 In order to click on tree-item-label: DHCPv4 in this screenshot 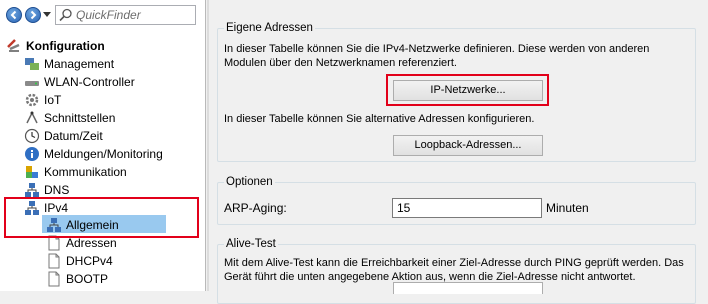, I will do `click(89, 261)`.